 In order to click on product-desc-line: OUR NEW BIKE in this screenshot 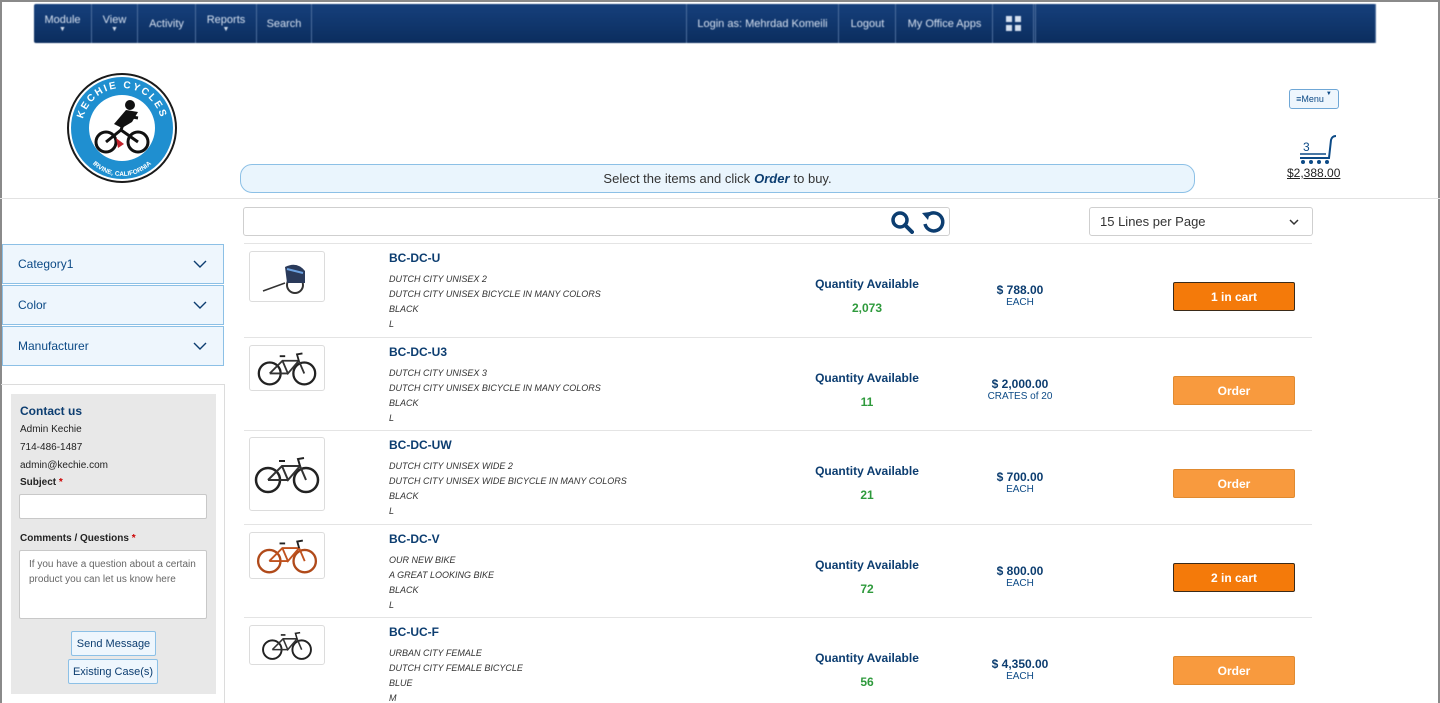, I will do `click(422, 560)`.